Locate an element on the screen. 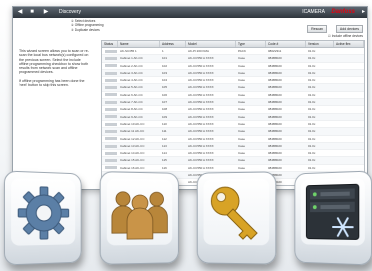  window-control-icon: ▸ is located at coordinates (363, 12).